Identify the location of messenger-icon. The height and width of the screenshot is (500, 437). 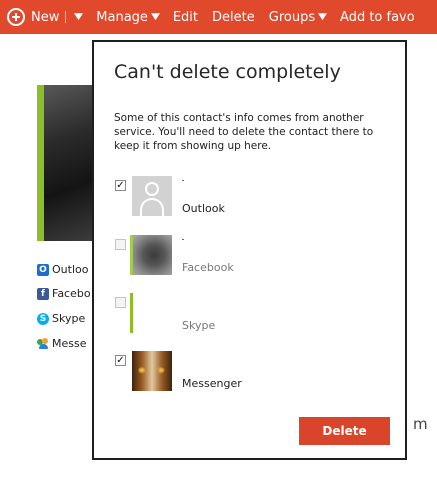
(43, 343).